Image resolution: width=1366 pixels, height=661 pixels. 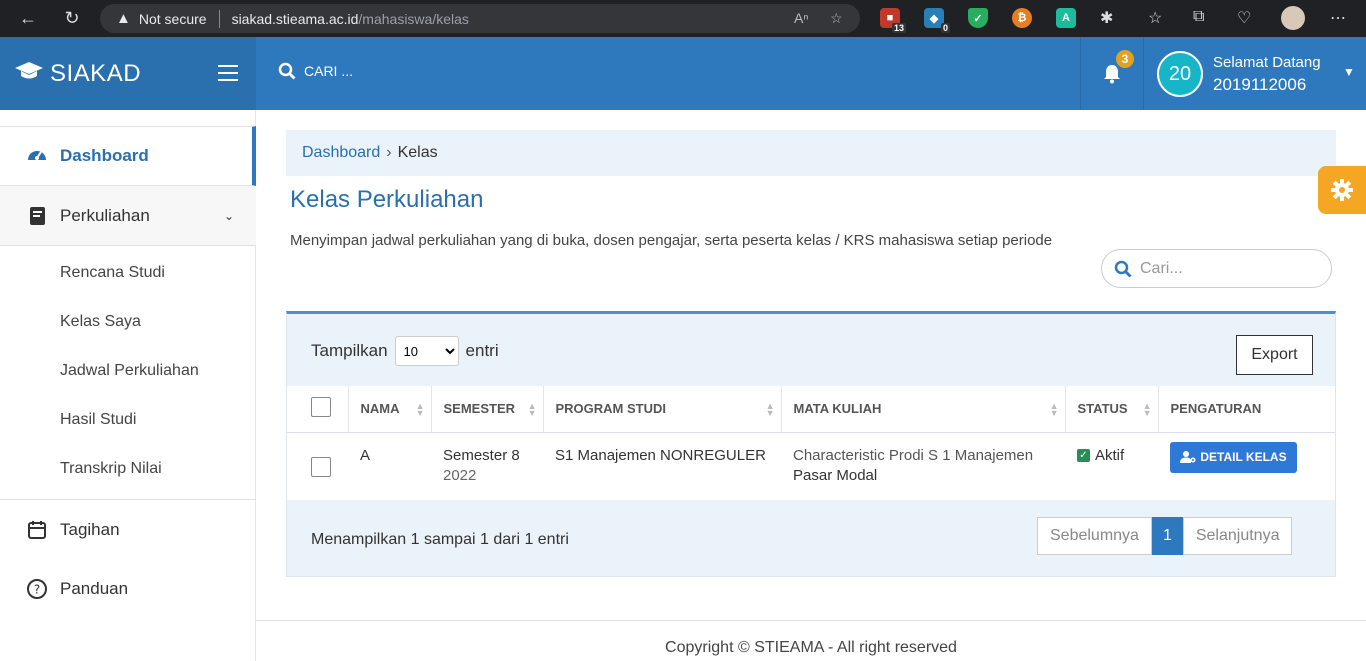 What do you see at coordinates (390, 409) in the screenshot?
I see `column-header: NAMA ▲ ▼` at bounding box center [390, 409].